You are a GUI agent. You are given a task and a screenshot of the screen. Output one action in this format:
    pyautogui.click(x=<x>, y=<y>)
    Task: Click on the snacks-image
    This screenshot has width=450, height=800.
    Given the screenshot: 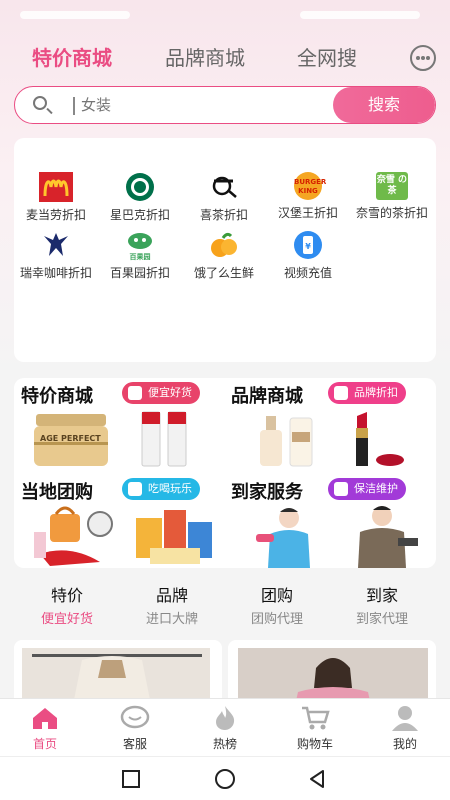 What is the action you would take?
    pyautogui.click(x=174, y=537)
    